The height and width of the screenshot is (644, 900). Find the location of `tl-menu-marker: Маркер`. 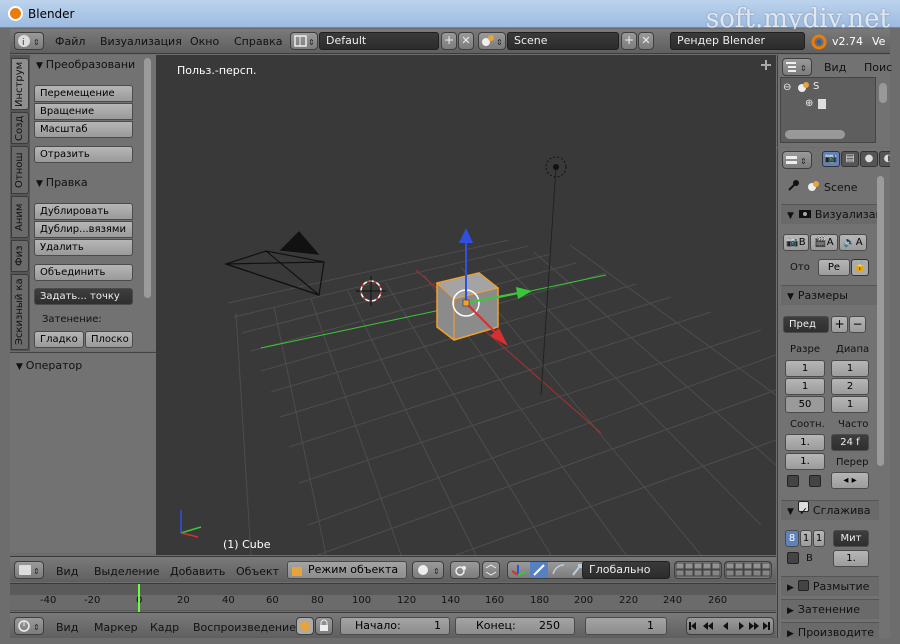

tl-menu-marker: Маркер is located at coordinates (116, 627).